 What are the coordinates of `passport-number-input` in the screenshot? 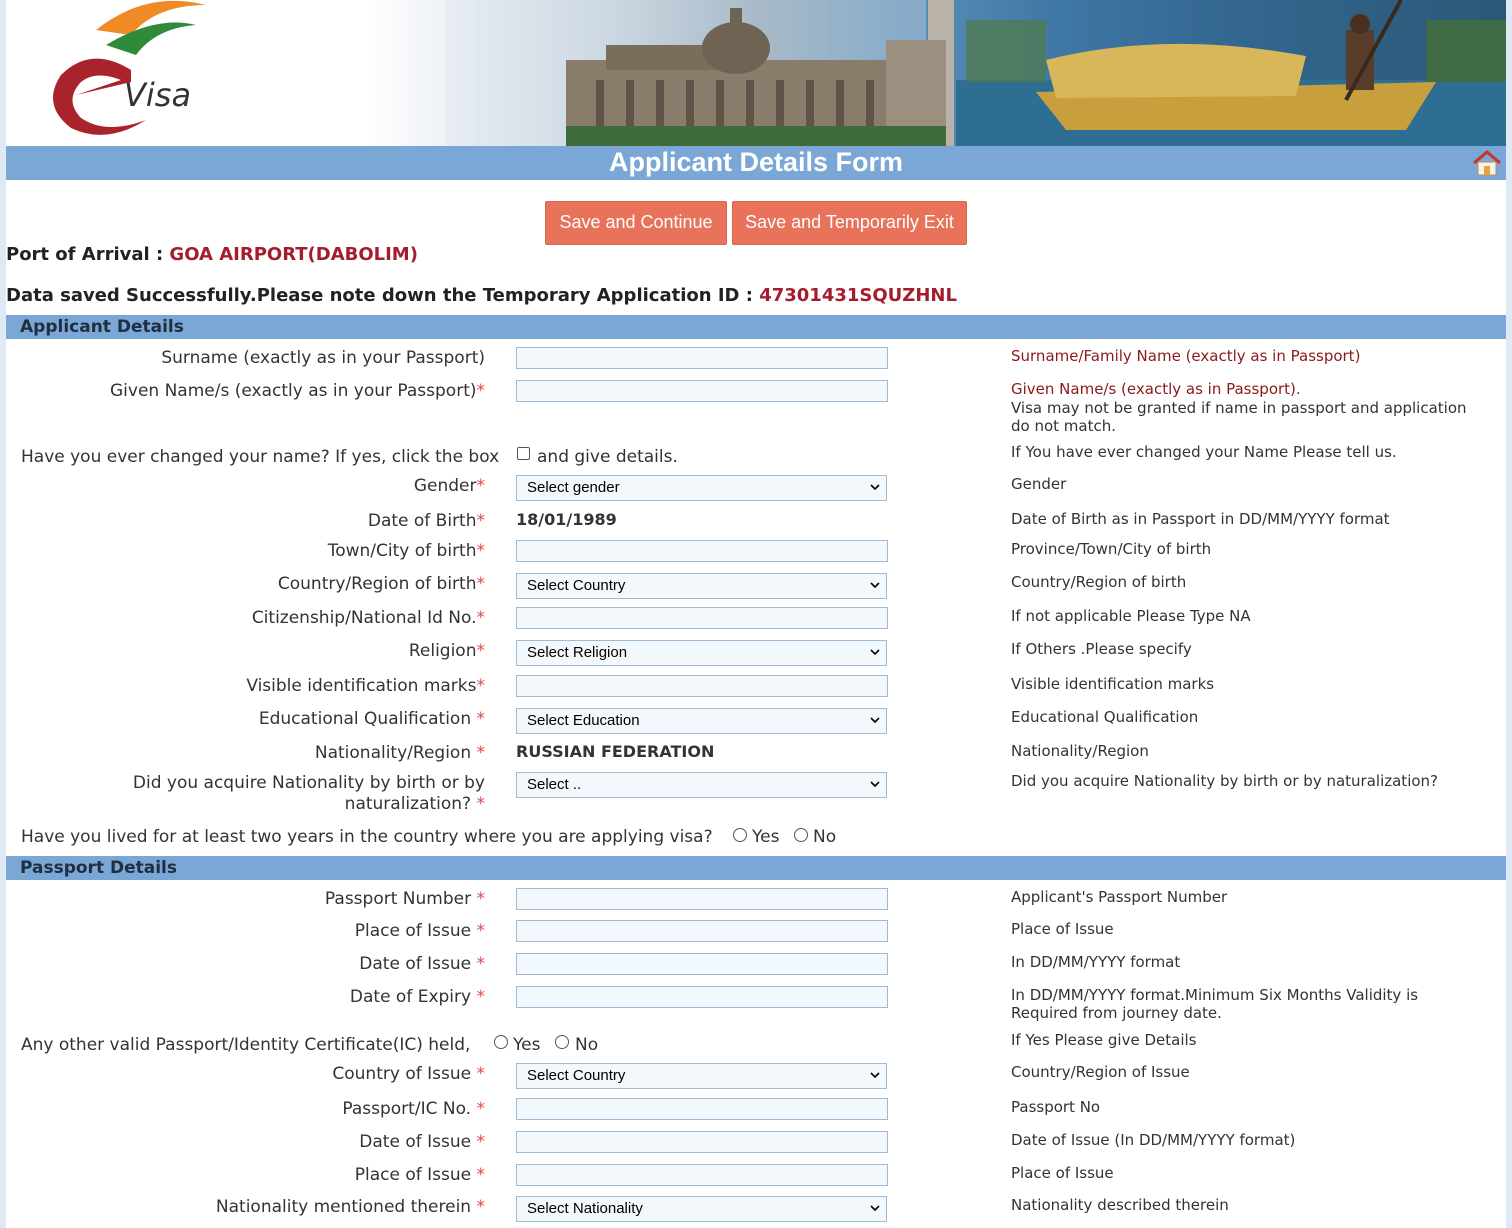 It's located at (702, 899).